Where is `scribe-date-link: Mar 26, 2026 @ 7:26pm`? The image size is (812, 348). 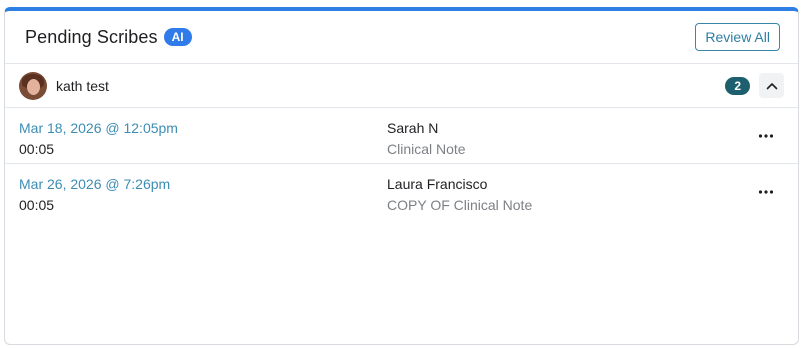 scribe-date-link: Mar 26, 2026 @ 7:26pm is located at coordinates (94, 184).